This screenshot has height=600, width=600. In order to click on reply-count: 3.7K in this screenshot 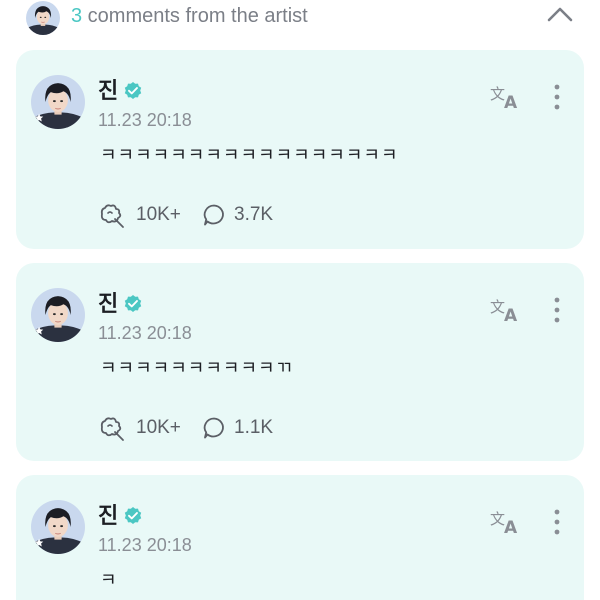, I will do `click(254, 214)`.